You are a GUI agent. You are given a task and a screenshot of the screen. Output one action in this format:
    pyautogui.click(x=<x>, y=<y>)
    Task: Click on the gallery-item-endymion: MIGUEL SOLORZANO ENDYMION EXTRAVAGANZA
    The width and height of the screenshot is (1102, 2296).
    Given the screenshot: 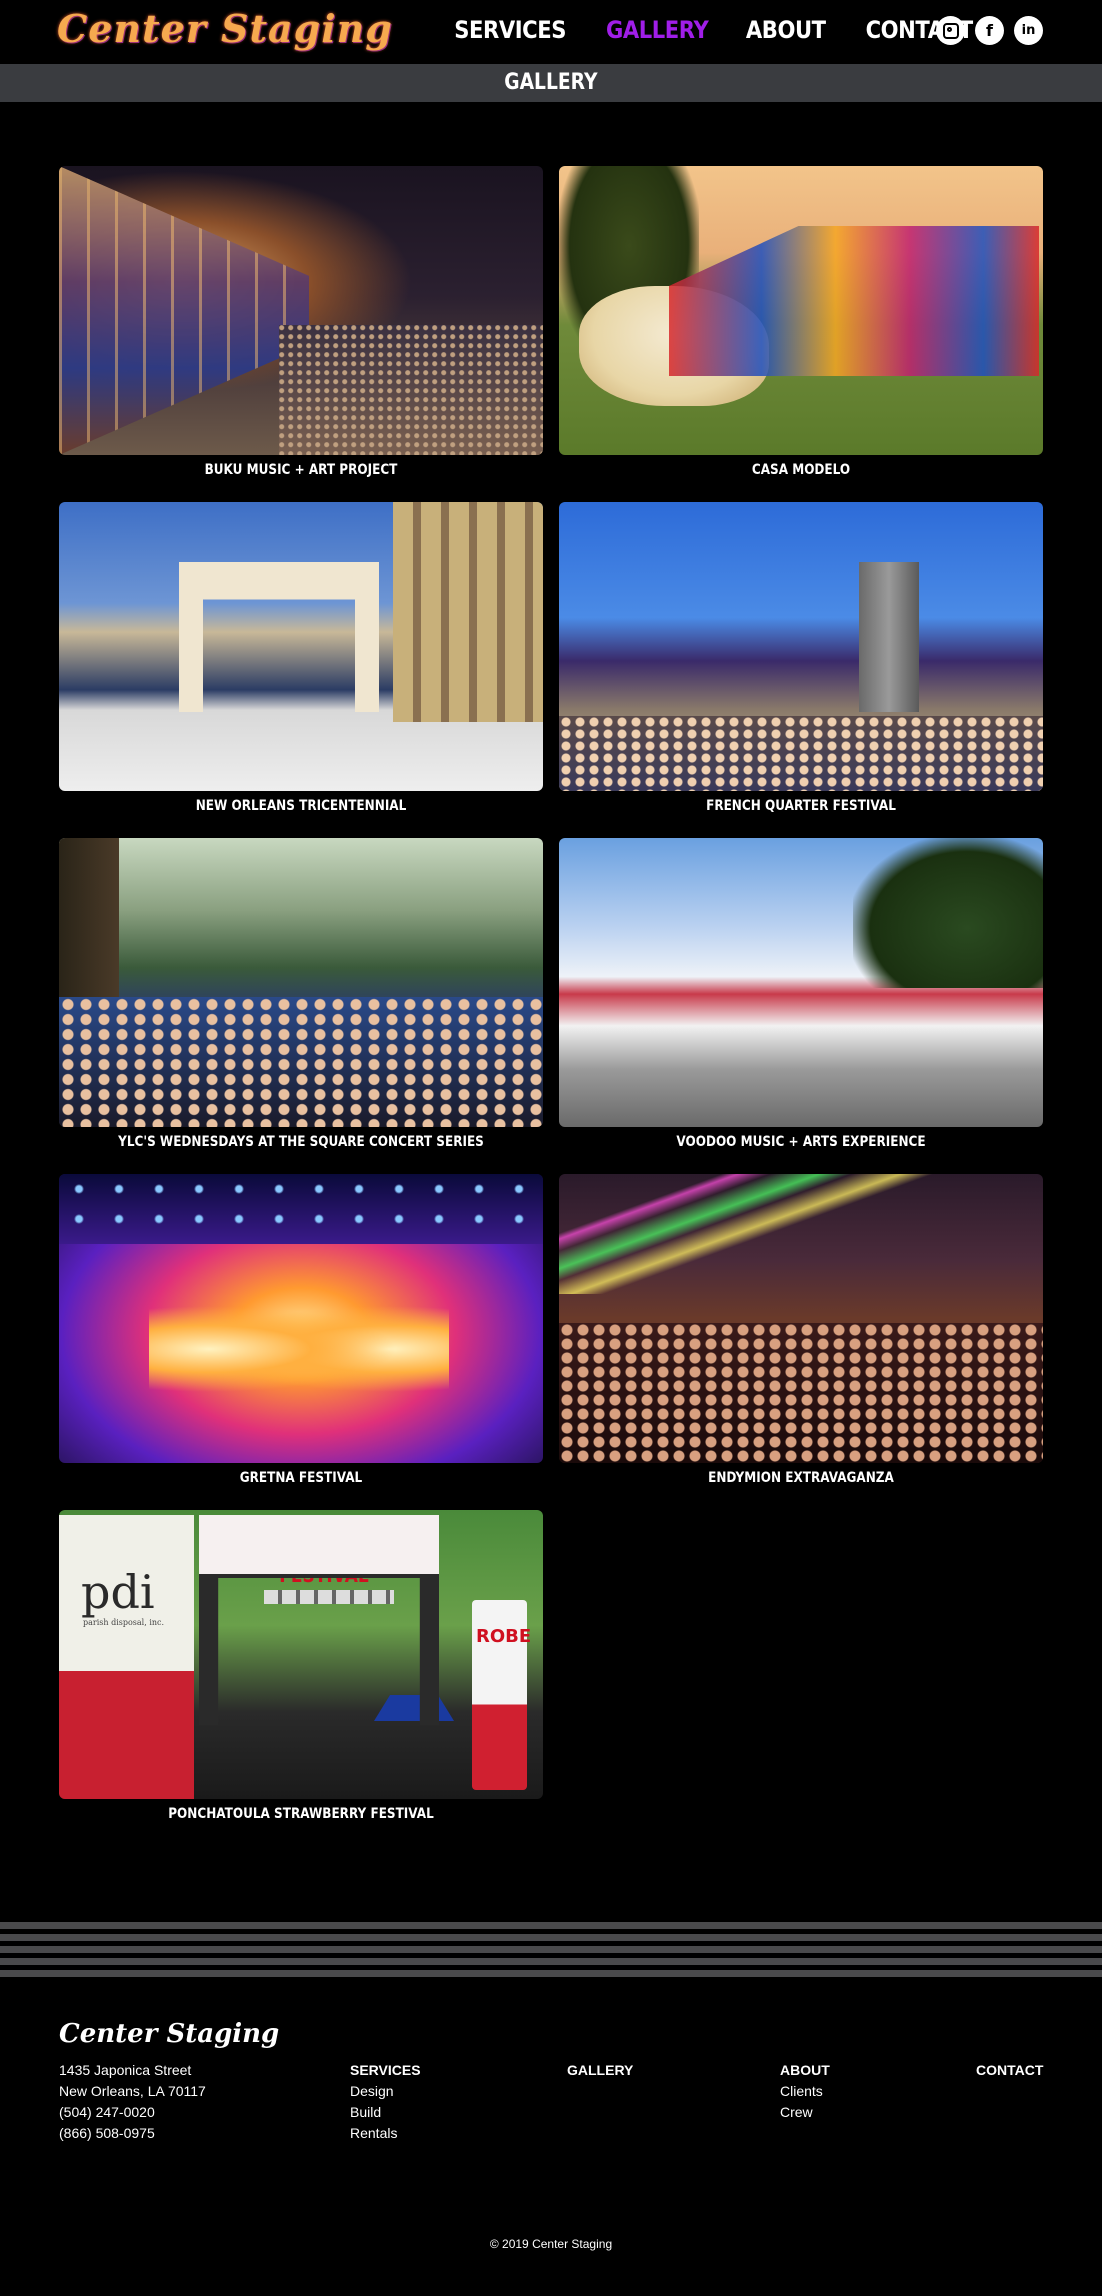 What is the action you would take?
    pyautogui.click(x=801, y=1330)
    